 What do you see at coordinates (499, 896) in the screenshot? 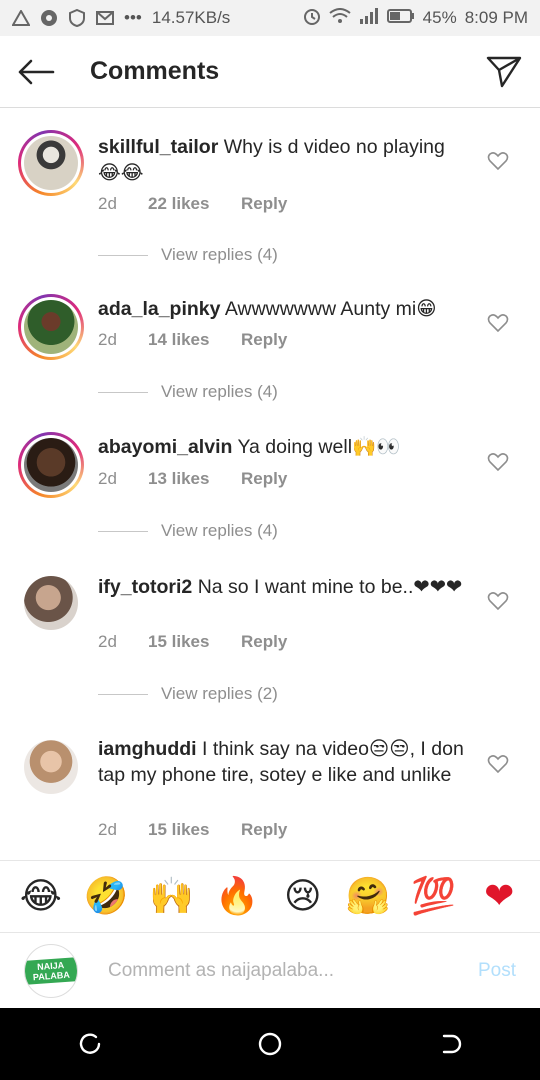
I see `emoji-heart-button: ❤` at bounding box center [499, 896].